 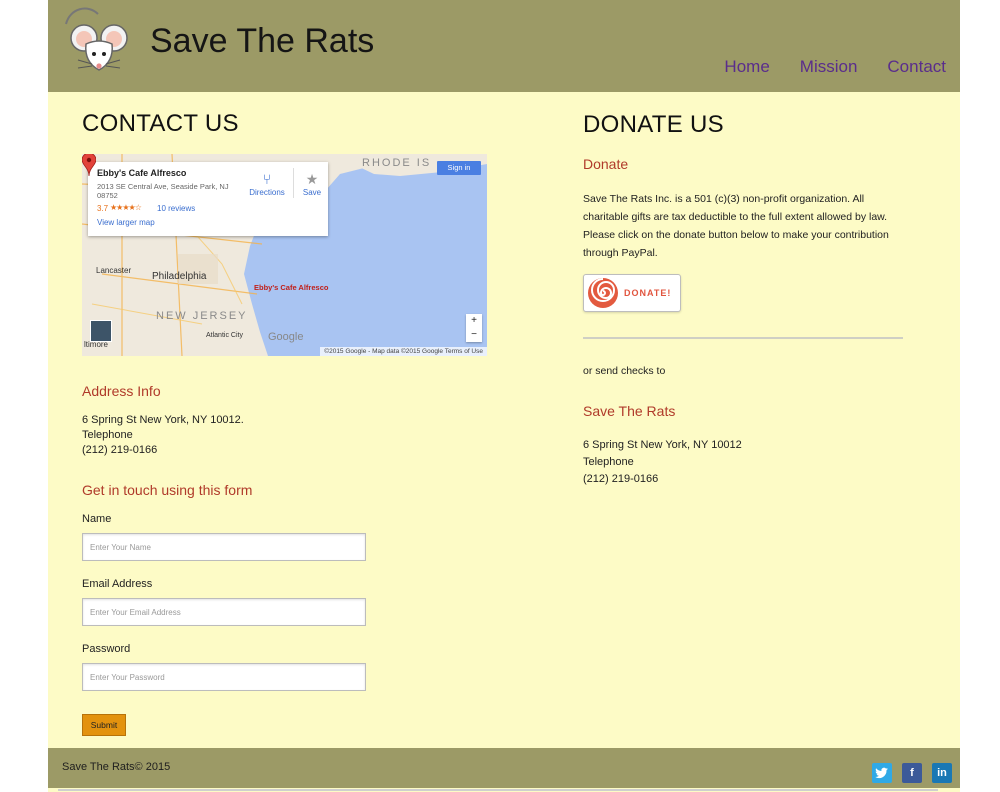 I want to click on satellite-toggle, so click(x=101, y=331).